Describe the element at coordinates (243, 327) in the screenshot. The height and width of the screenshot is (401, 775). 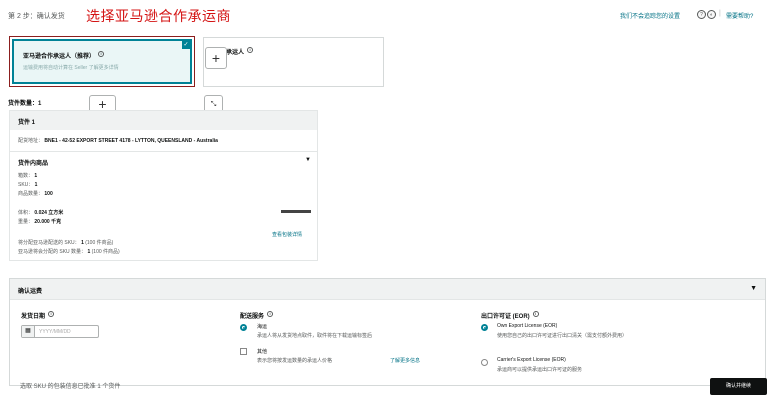
I see `service-option-1-radio` at that location.